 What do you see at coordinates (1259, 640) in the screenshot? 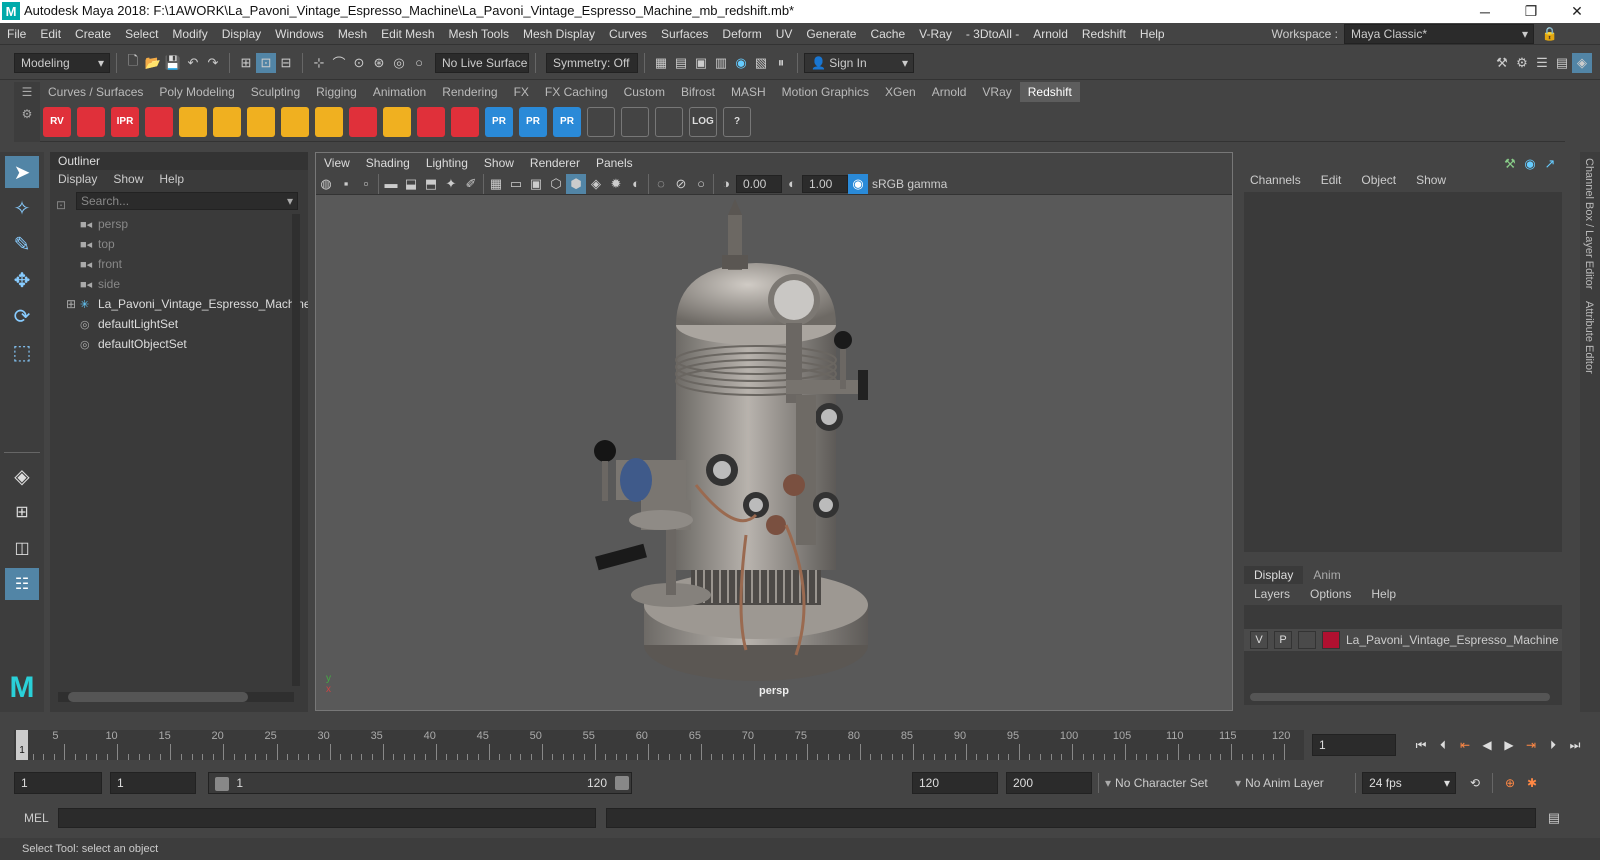
I see `layer-visibility-toggle: V` at bounding box center [1259, 640].